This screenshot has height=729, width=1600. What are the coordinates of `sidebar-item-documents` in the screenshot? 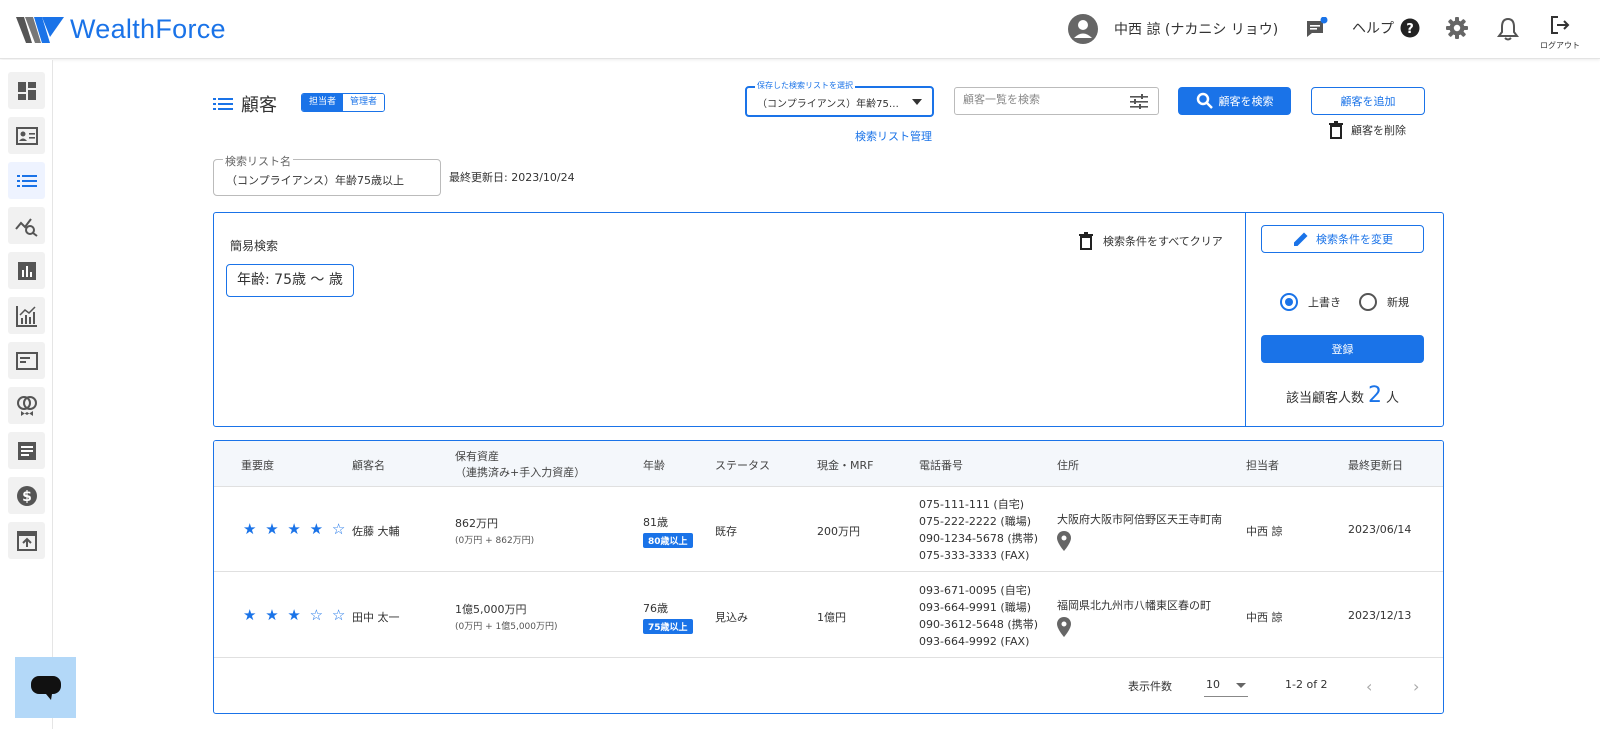 It's located at (26, 360).